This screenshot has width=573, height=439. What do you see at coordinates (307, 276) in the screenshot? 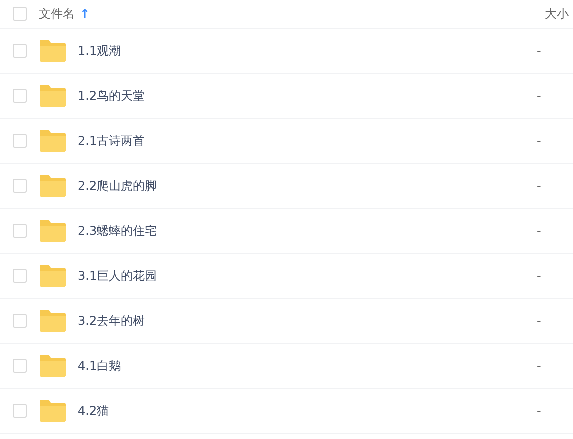
I see `file-name: 3.1巨人的花园` at bounding box center [307, 276].